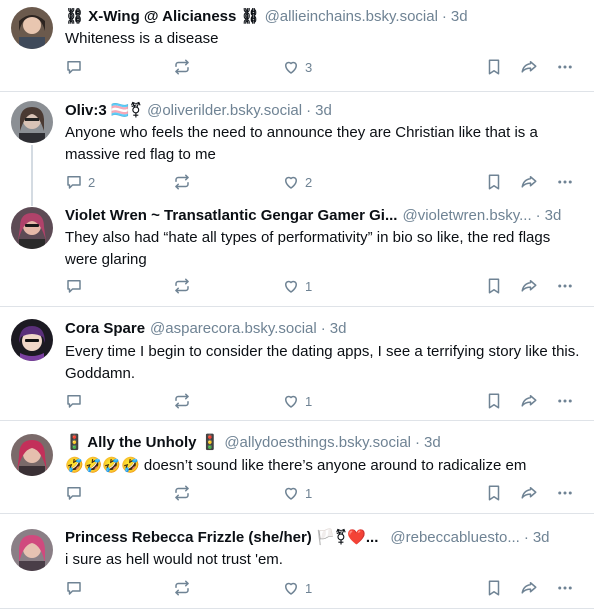 This screenshot has height=612, width=594. Describe the element at coordinates (32, 201) in the screenshot. I see `thread-line` at that location.